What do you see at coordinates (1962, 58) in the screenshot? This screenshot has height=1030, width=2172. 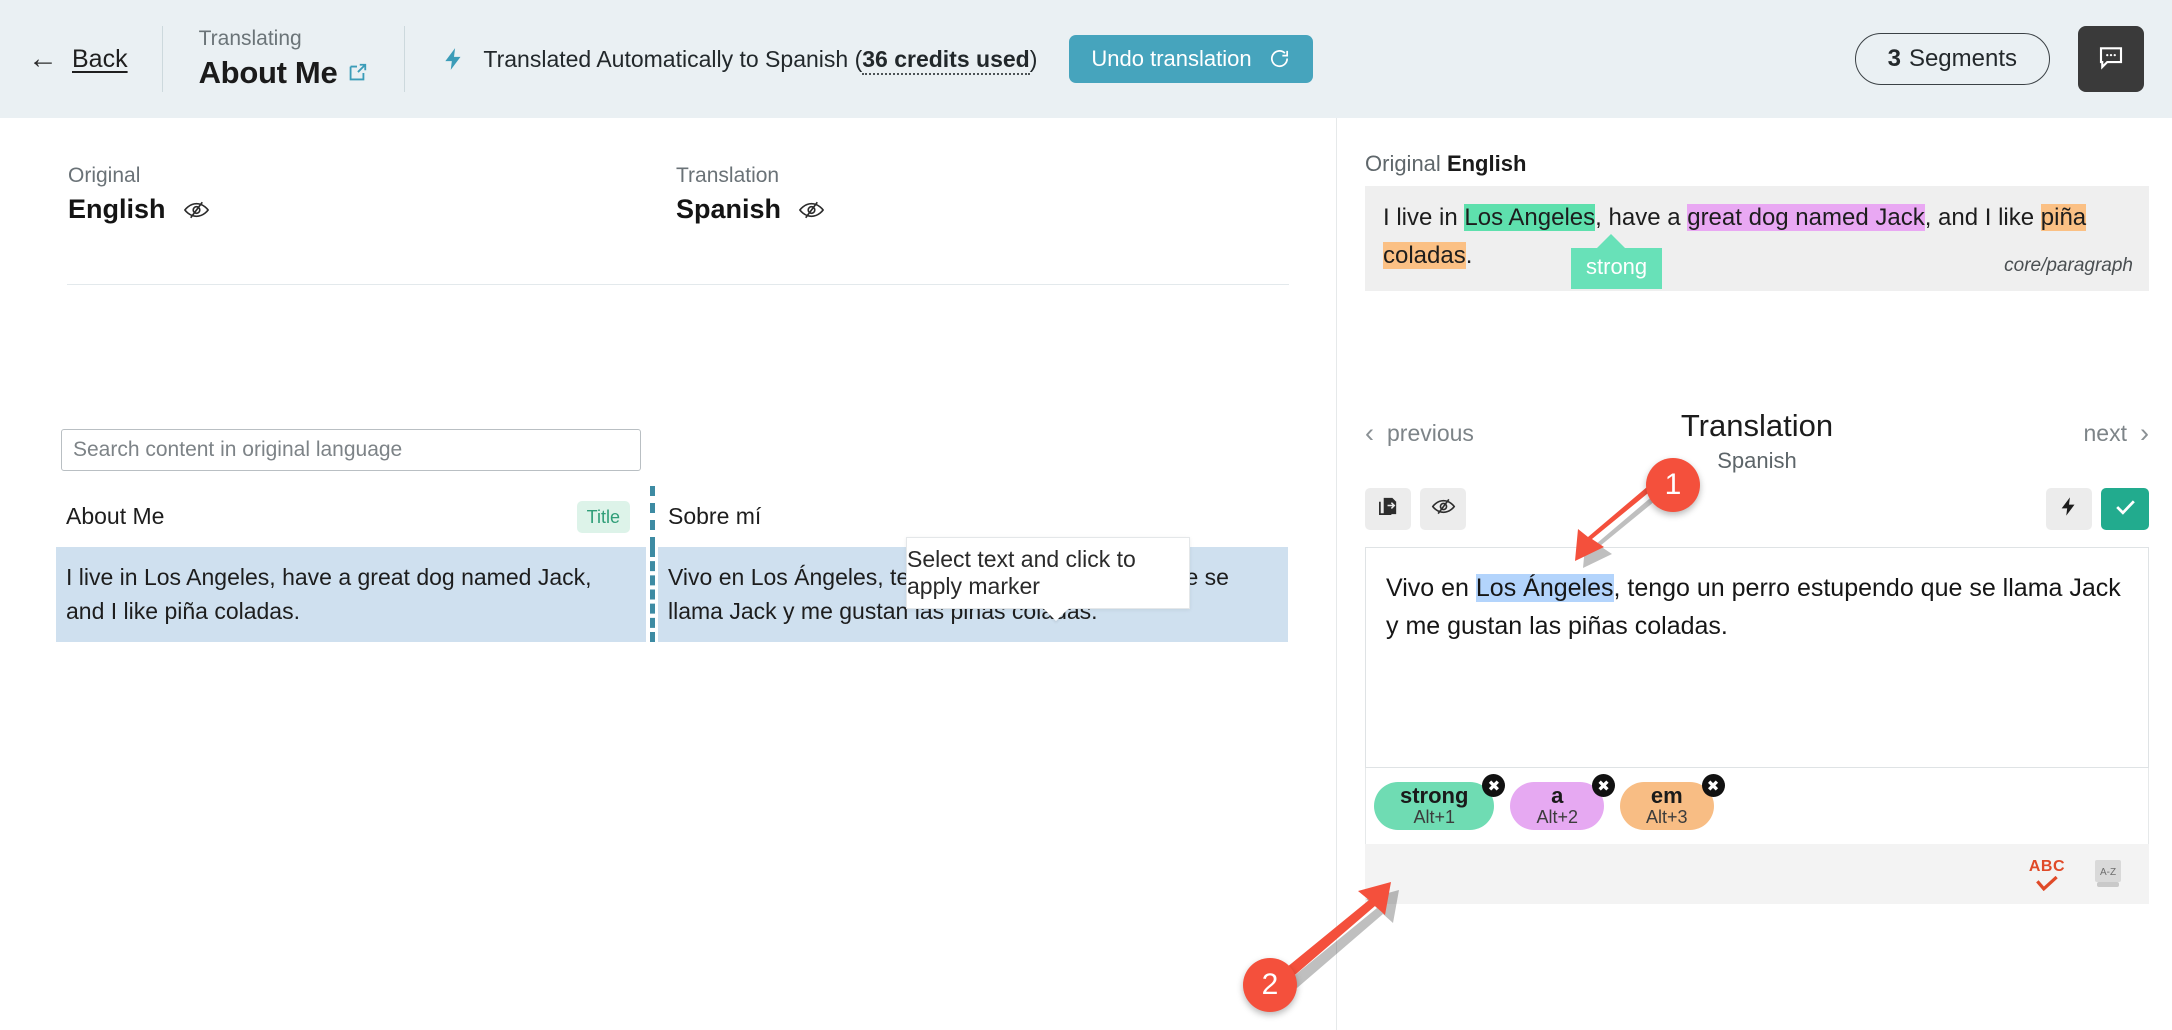 I see `segments-label: Segments` at bounding box center [1962, 58].